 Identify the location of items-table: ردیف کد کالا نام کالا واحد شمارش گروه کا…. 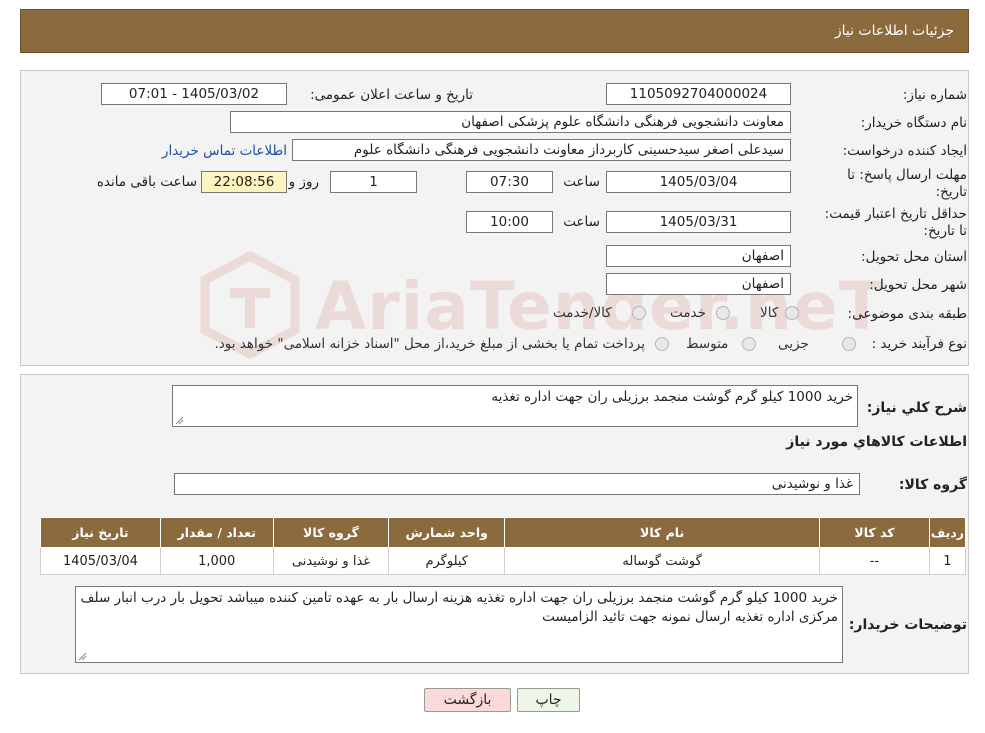
(503, 546).